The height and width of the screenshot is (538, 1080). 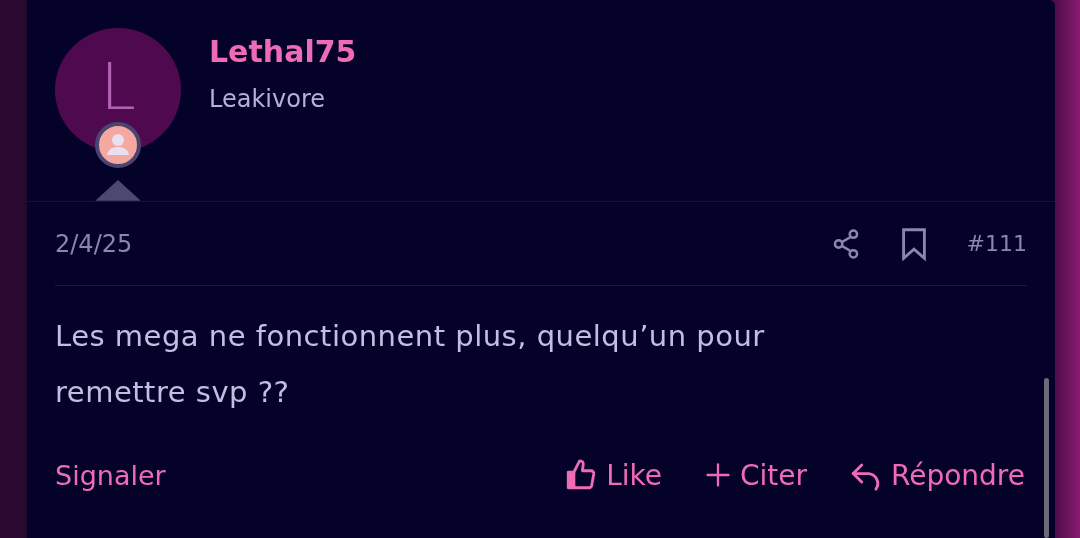 I want to click on avatar-letter: L, so click(x=118, y=87).